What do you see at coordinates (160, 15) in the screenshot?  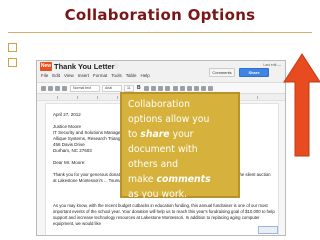 I see `slide-title: Collaboration Options` at bounding box center [160, 15].